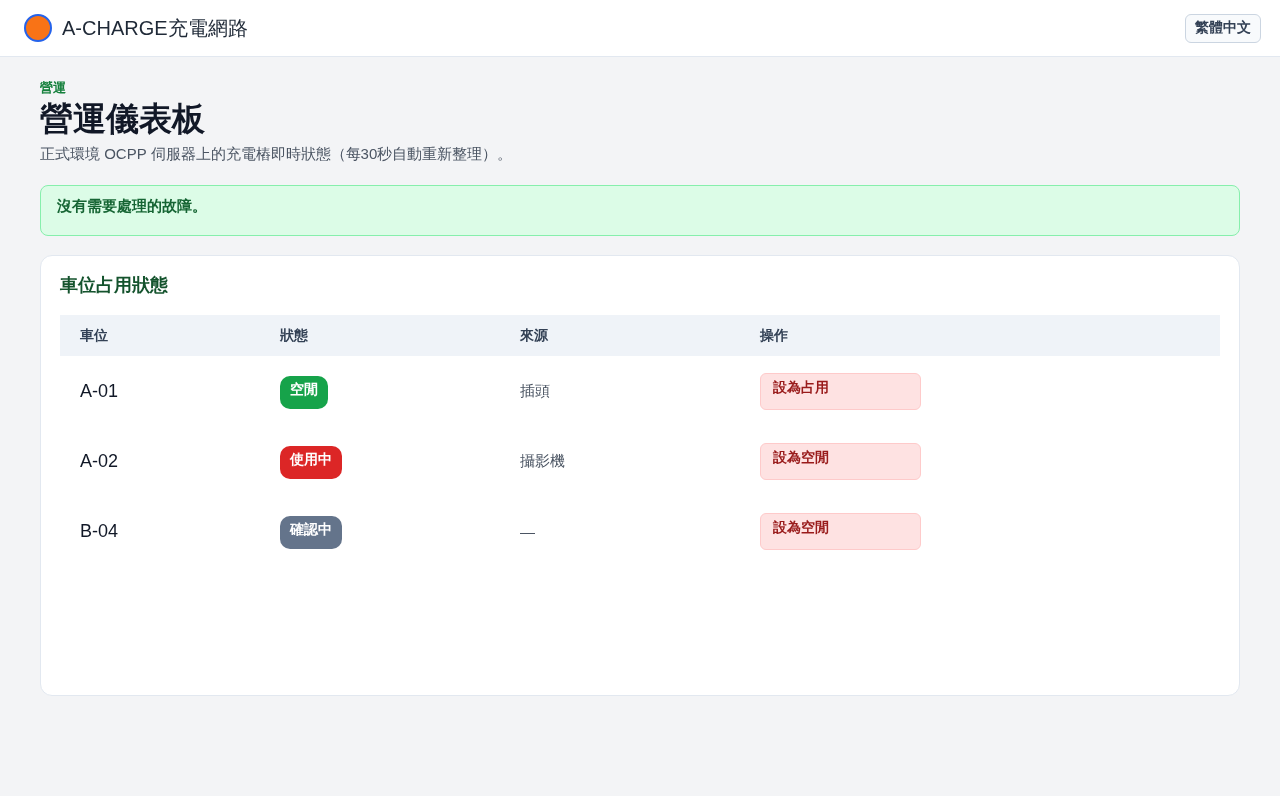 This screenshot has width=1280, height=796. What do you see at coordinates (535, 391) in the screenshot?
I see `source-cell: 插頭` at bounding box center [535, 391].